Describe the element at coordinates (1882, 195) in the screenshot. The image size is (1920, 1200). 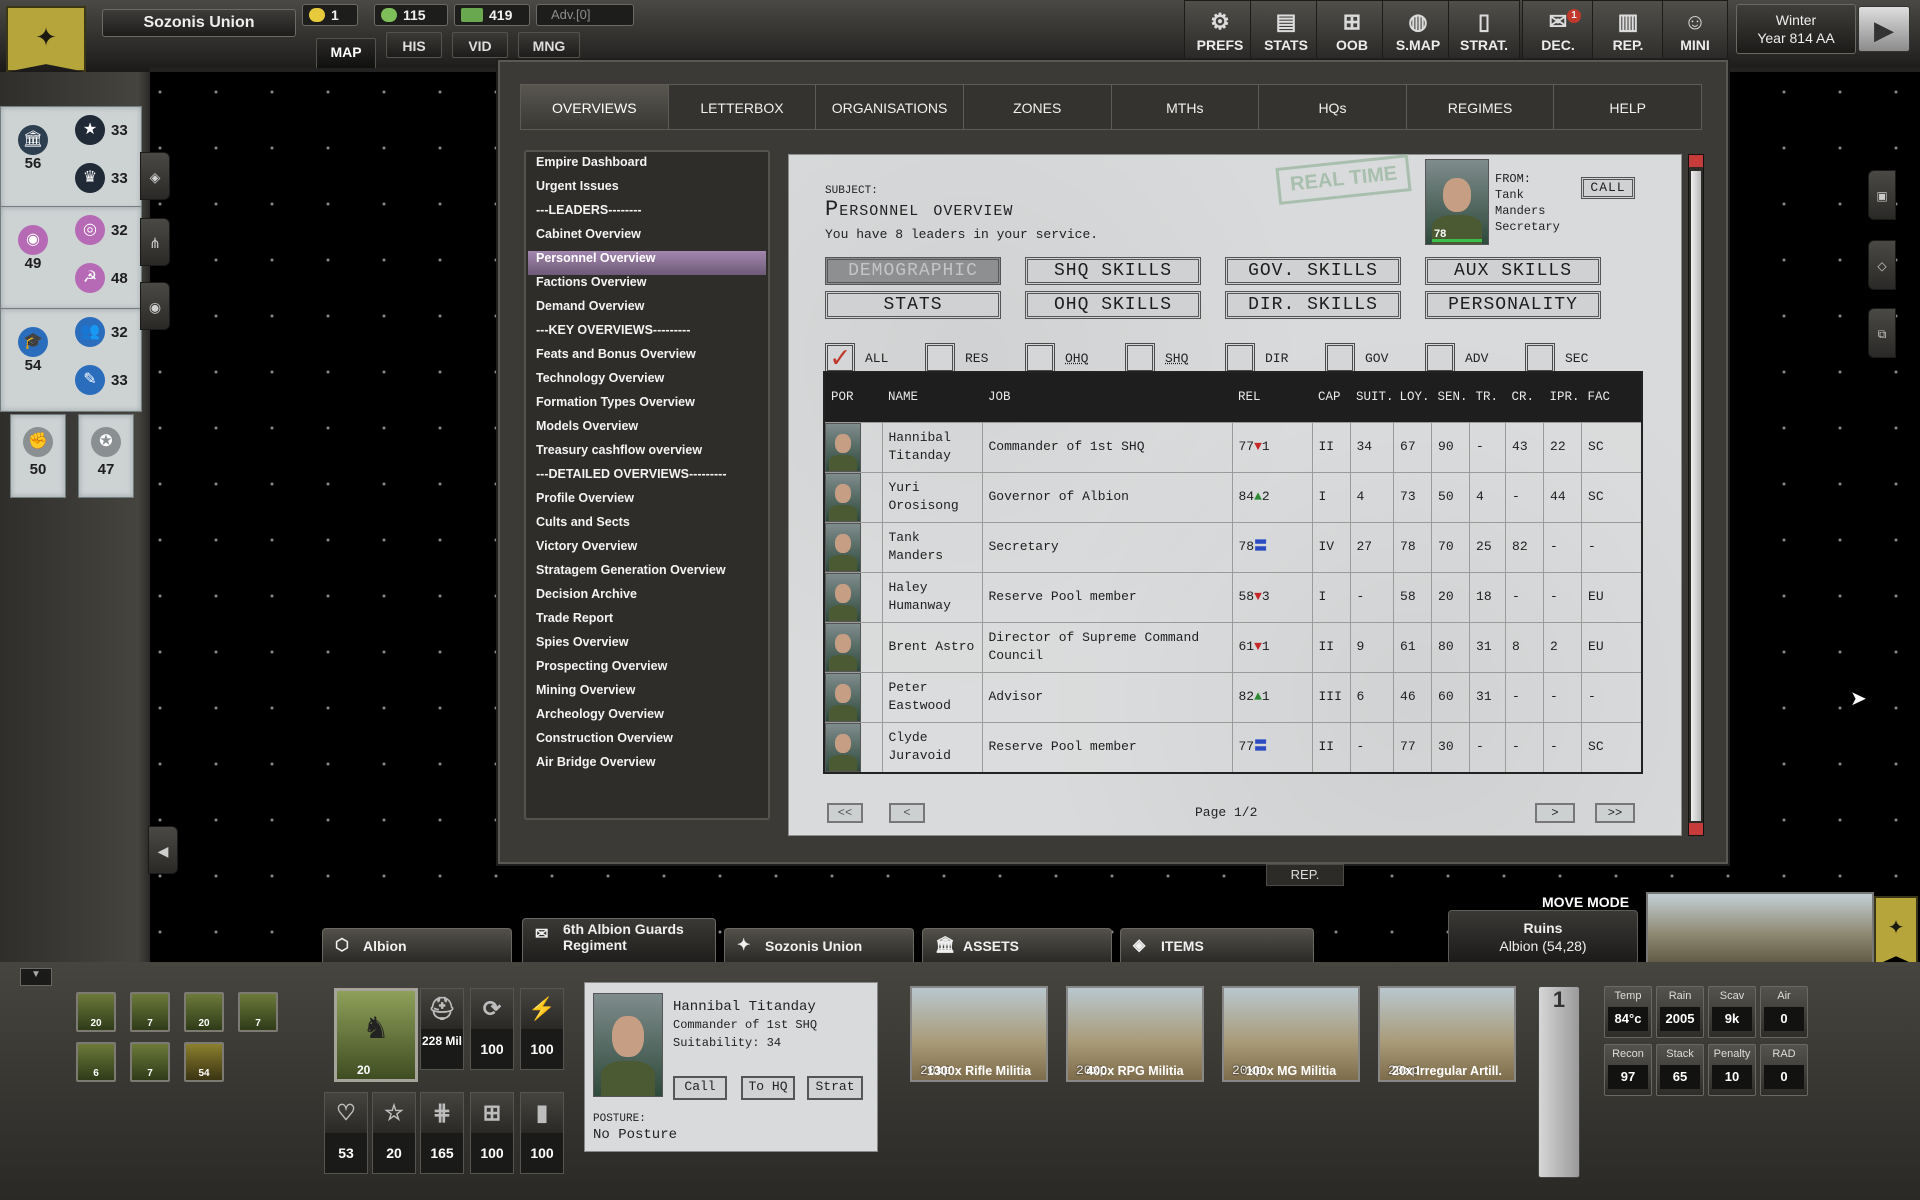
I see `panel-icon: ▣` at that location.